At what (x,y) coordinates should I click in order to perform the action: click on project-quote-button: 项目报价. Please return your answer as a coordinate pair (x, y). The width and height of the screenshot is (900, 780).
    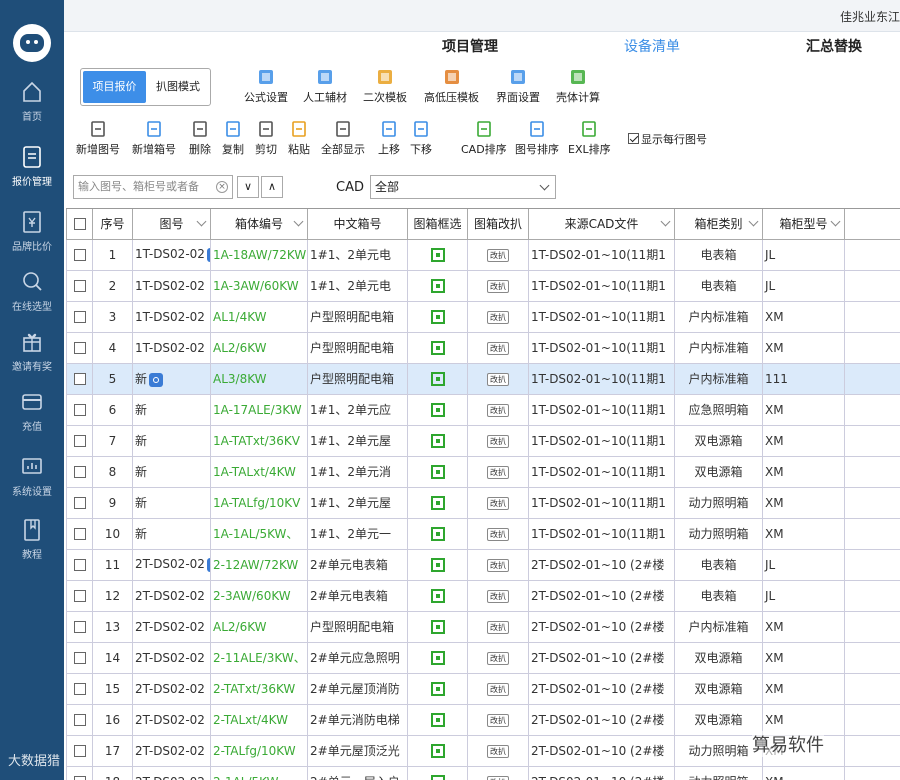
    Looking at the image, I should click on (114, 87).